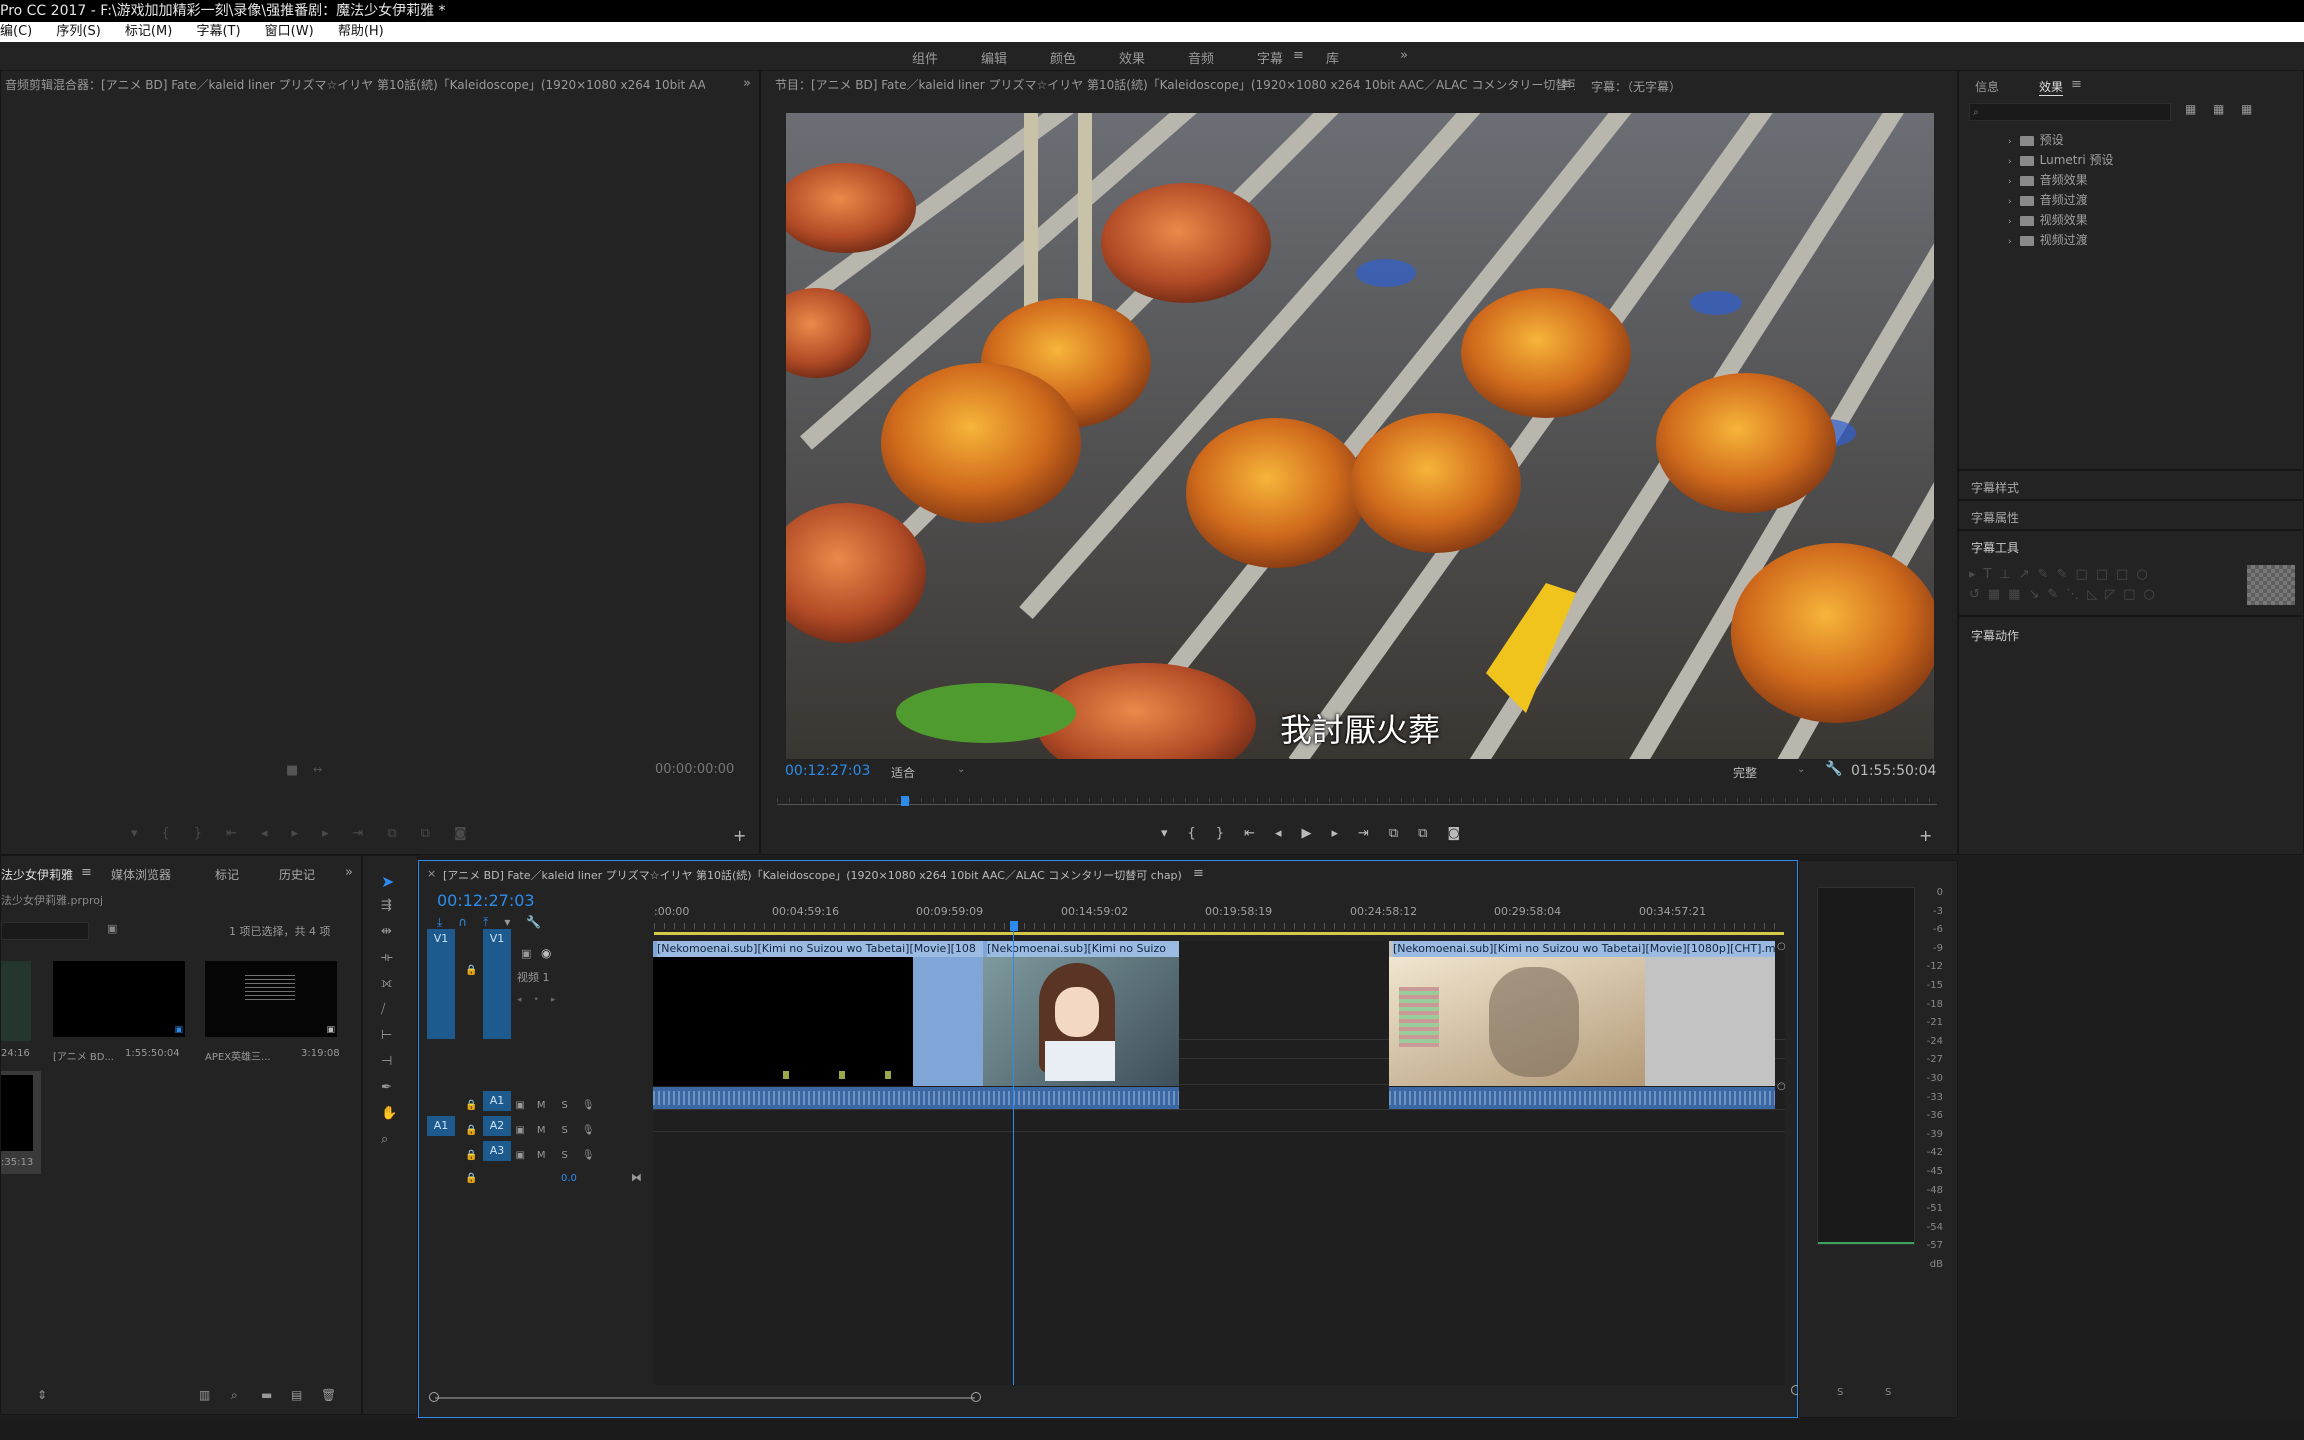 Image resolution: width=2304 pixels, height=1440 pixels. I want to click on scroll-handle-left, so click(434, 1397).